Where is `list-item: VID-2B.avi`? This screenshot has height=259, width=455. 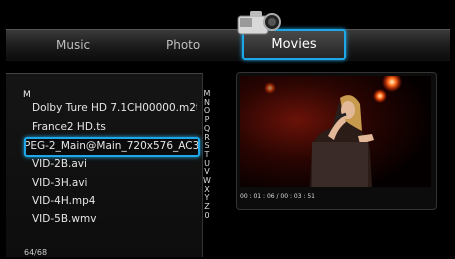 list-item: VID-2B.avi is located at coordinates (114, 164).